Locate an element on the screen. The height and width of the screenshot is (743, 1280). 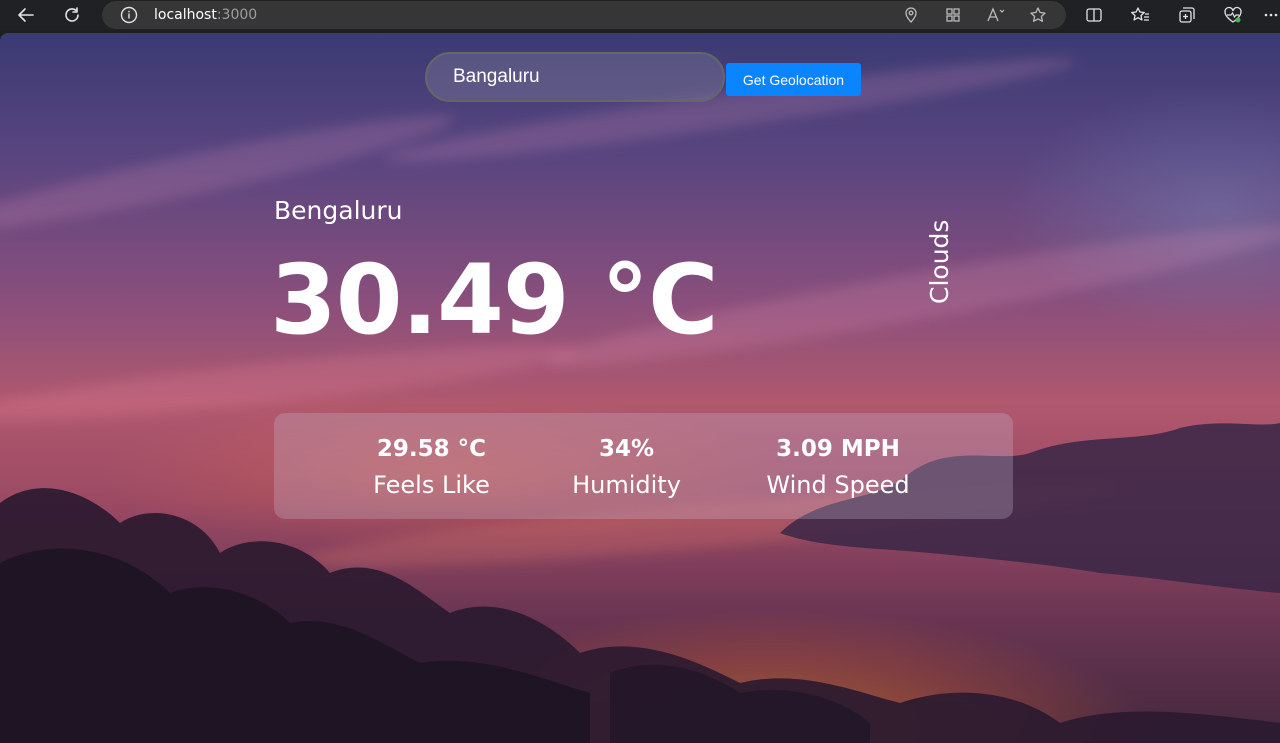
humidity-value: 34% is located at coordinates (626, 449).